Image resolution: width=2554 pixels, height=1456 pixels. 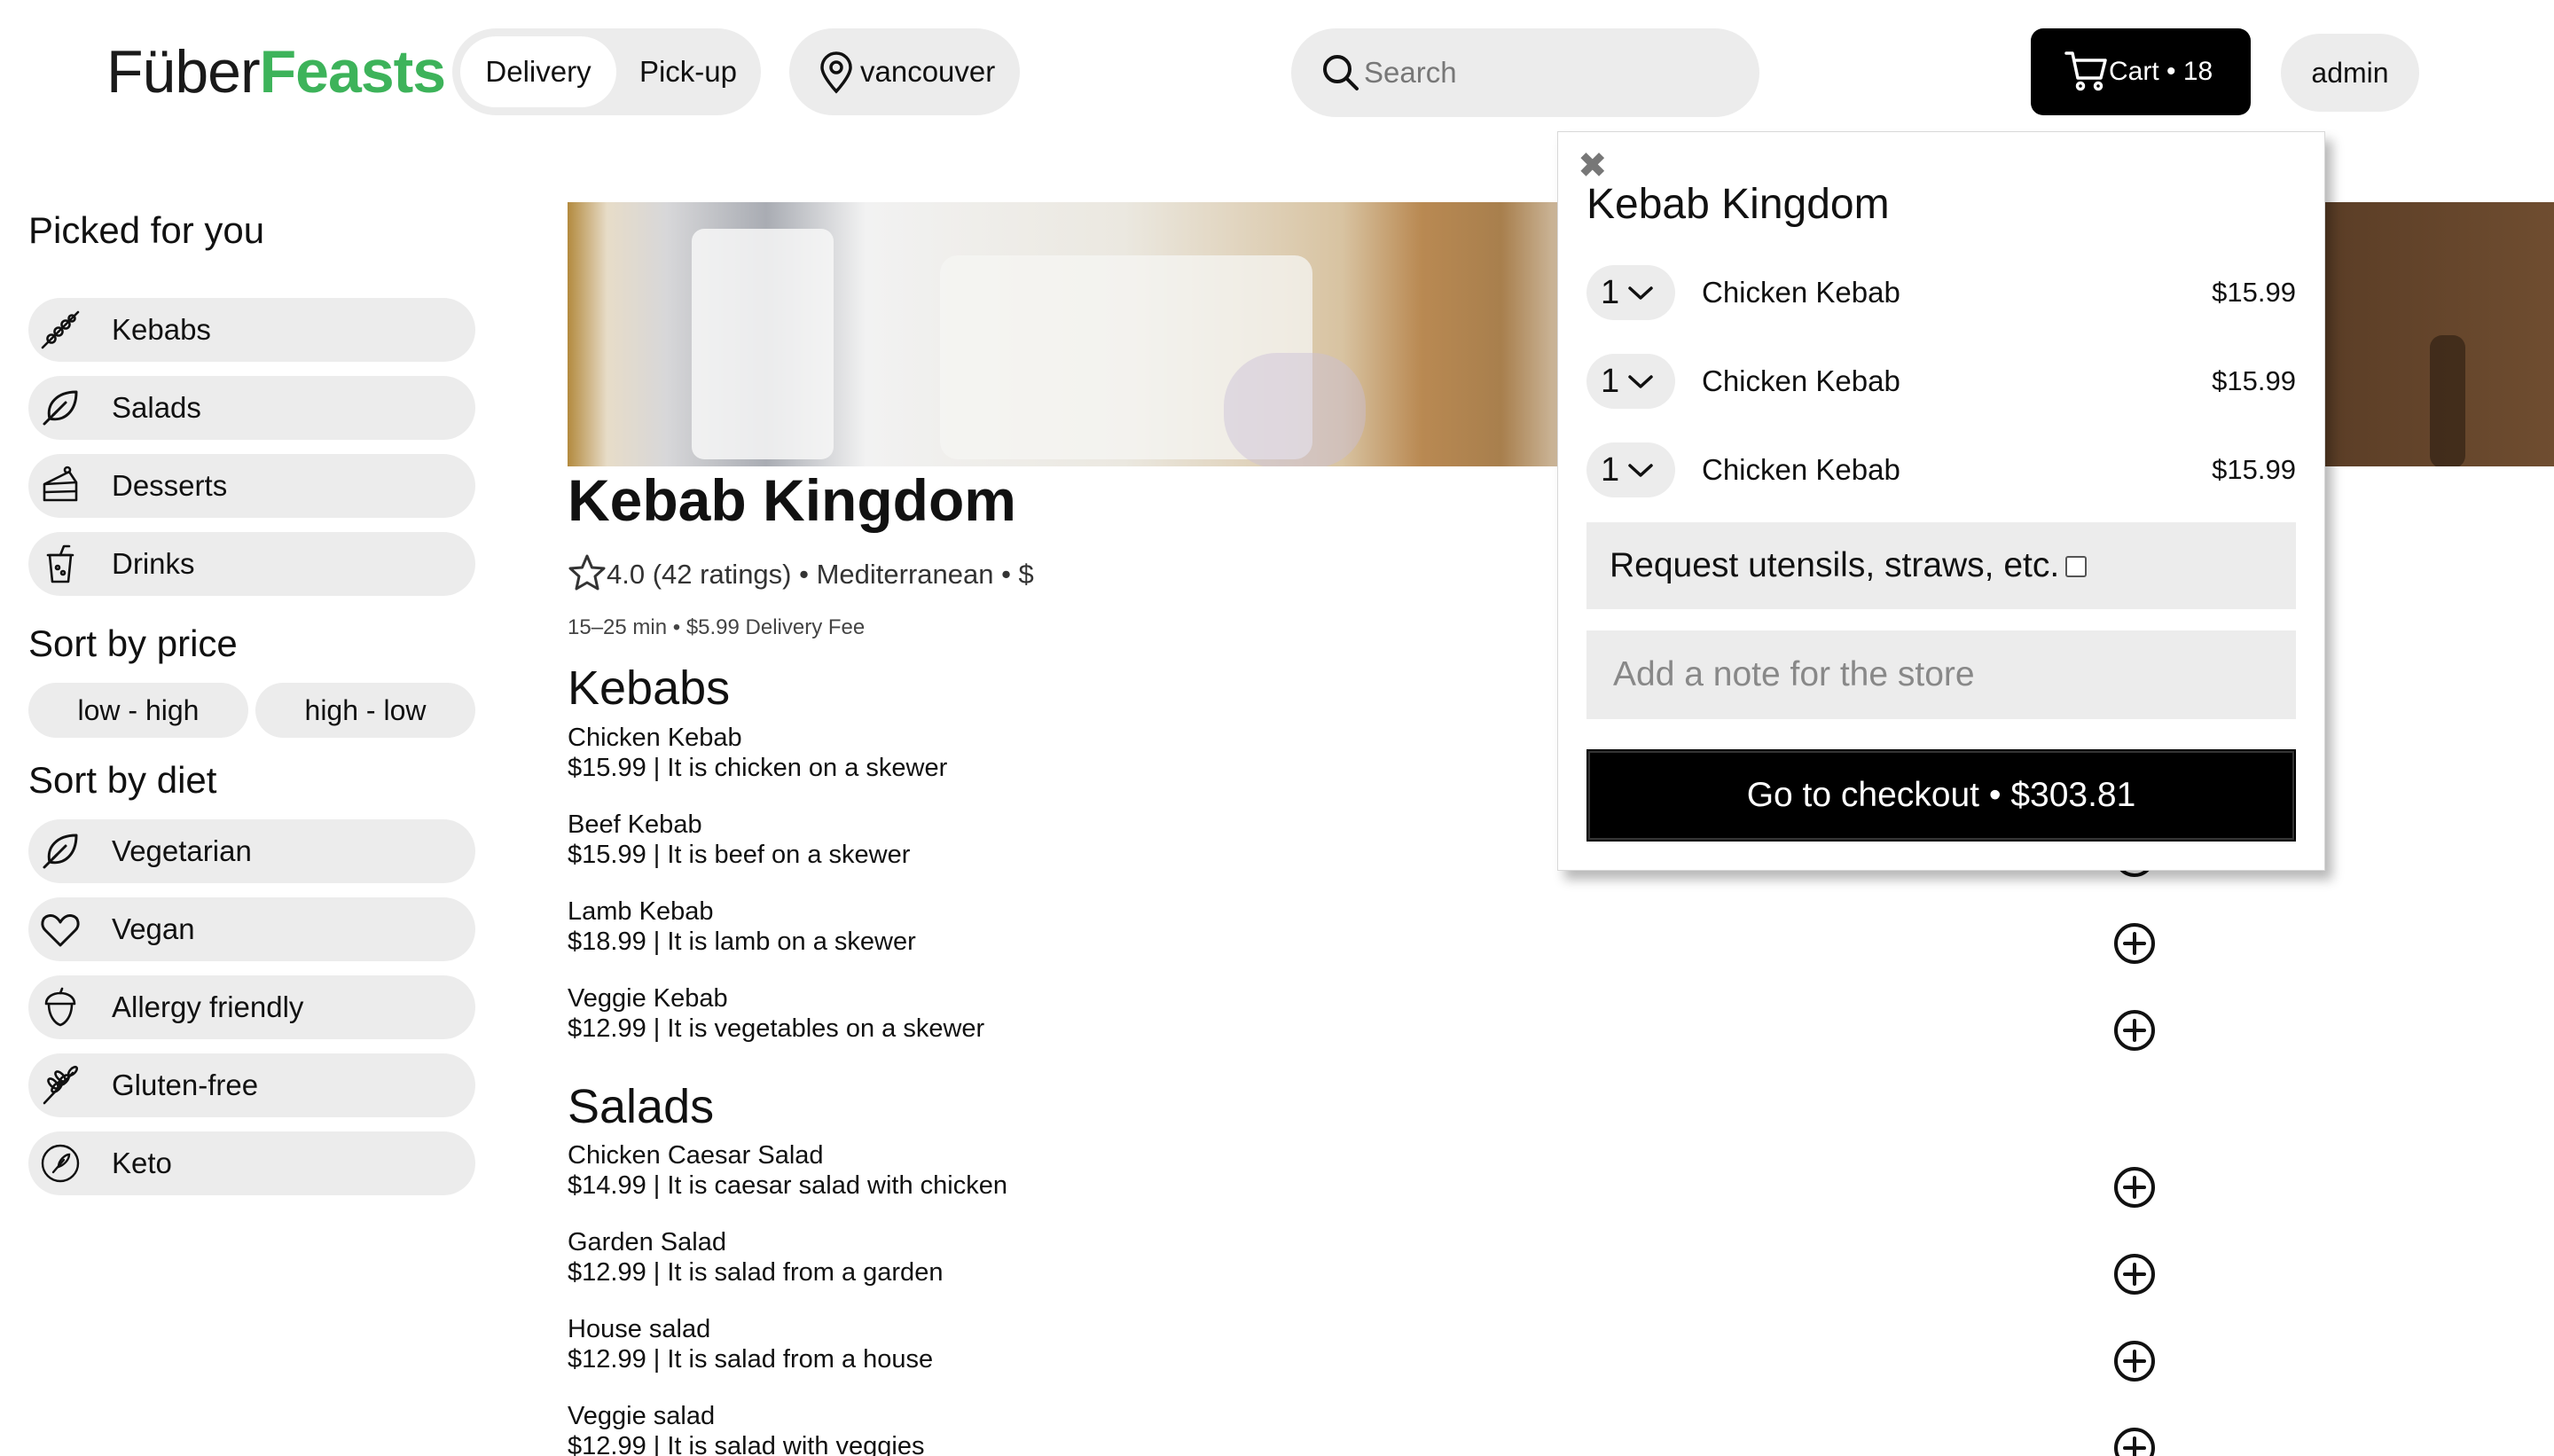 I want to click on menu-item-name: Veggie Kebab, so click(x=648, y=998).